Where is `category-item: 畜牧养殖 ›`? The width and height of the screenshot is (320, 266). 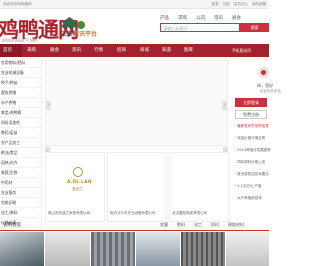
category-item: 畜牧养殖 › is located at coordinates (20, 93).